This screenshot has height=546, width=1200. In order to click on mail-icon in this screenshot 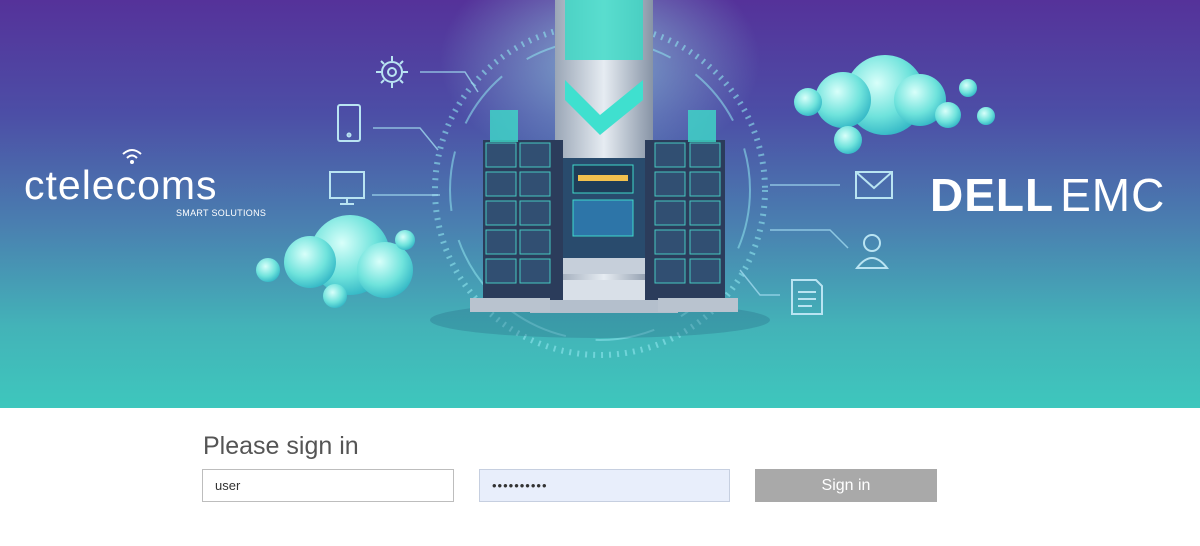, I will do `click(874, 185)`.